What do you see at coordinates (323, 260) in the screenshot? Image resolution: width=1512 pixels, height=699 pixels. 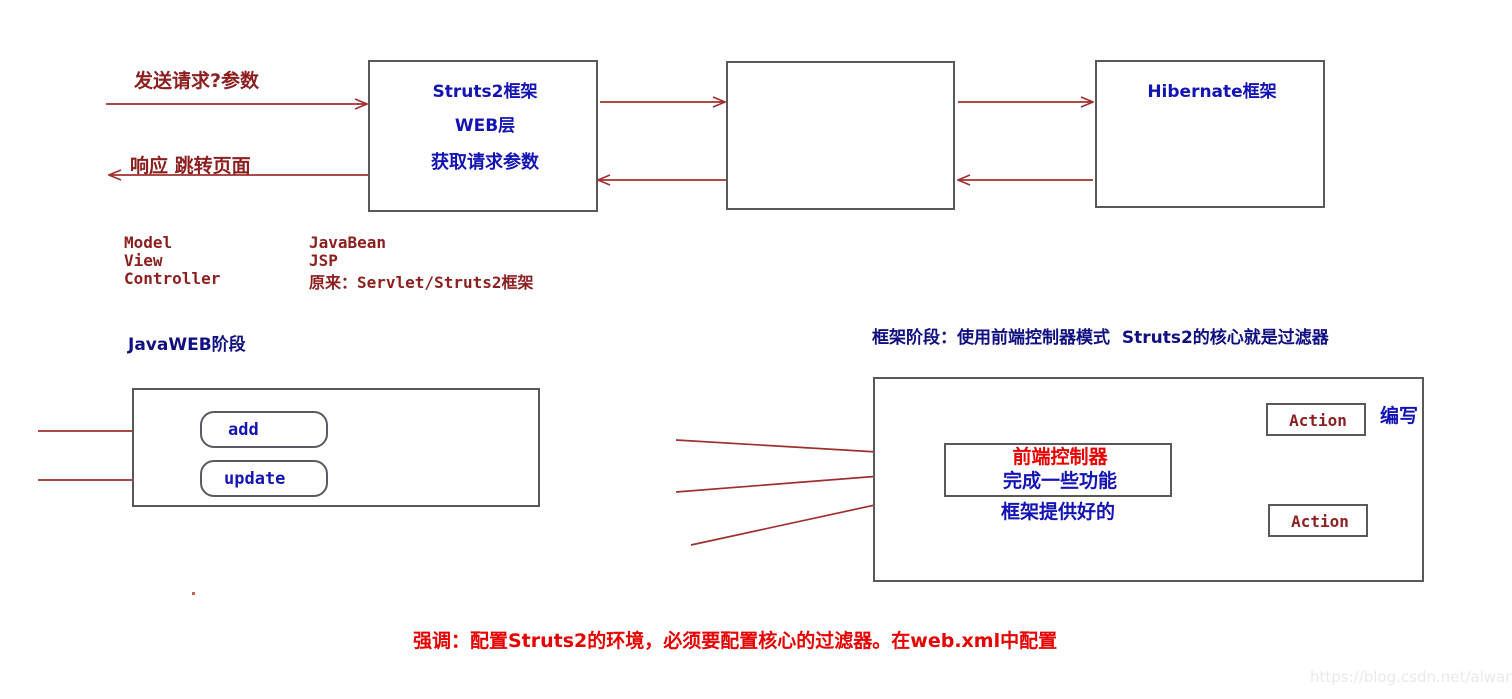 I see `mvc-impl: JSP` at bounding box center [323, 260].